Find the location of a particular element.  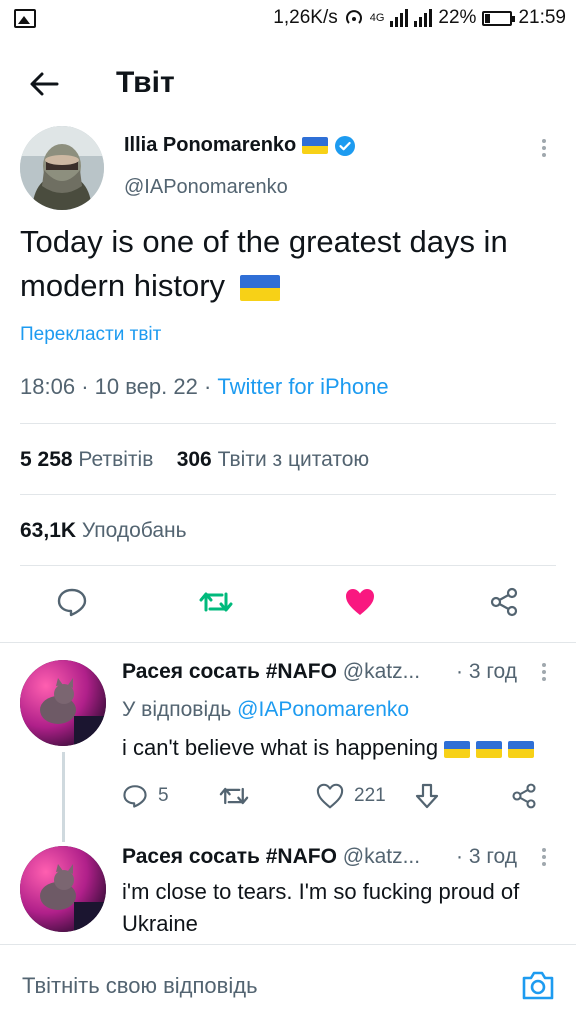

status-bar: 1,26K/s 4G 22% 21:59 is located at coordinates (288, 20).